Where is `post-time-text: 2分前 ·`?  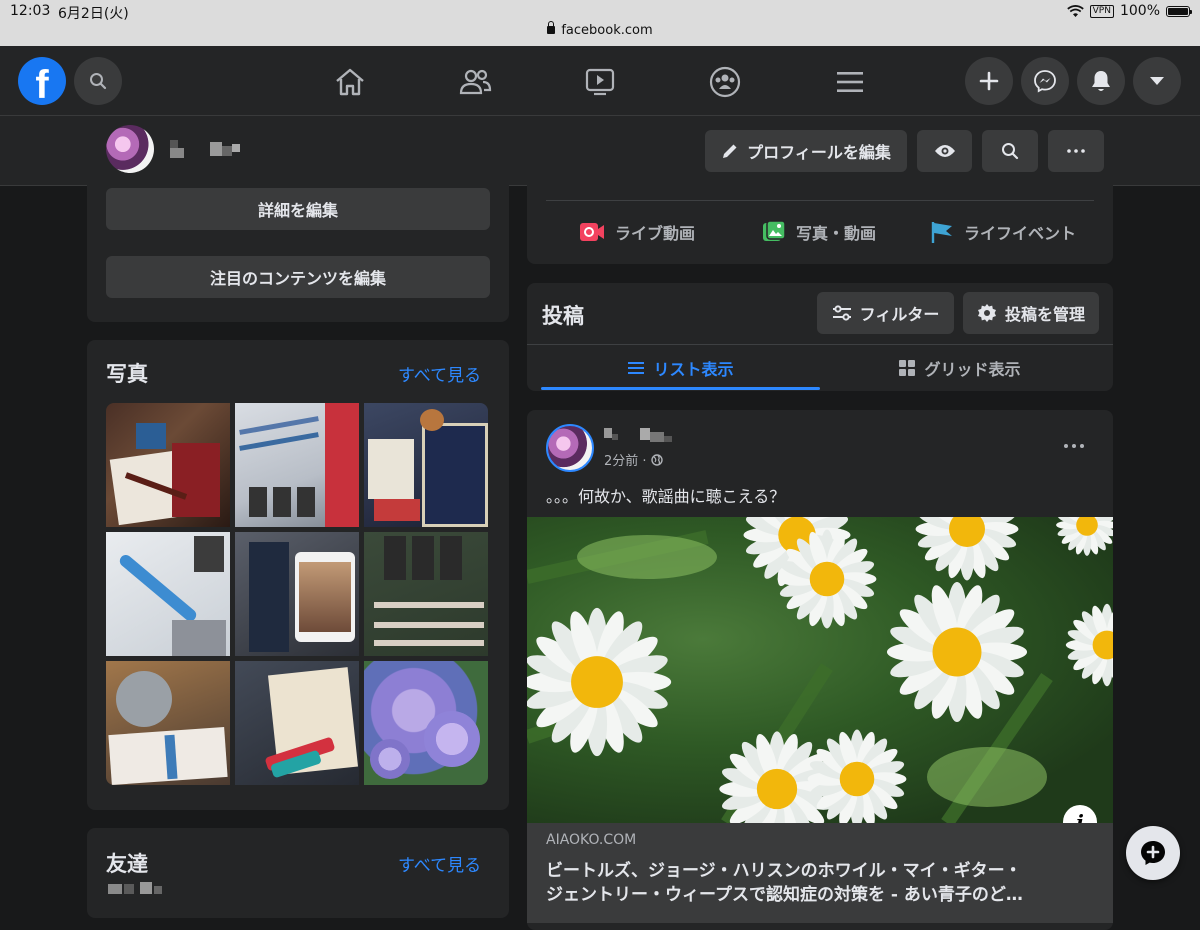 post-time-text: 2分前 · is located at coordinates (625, 461).